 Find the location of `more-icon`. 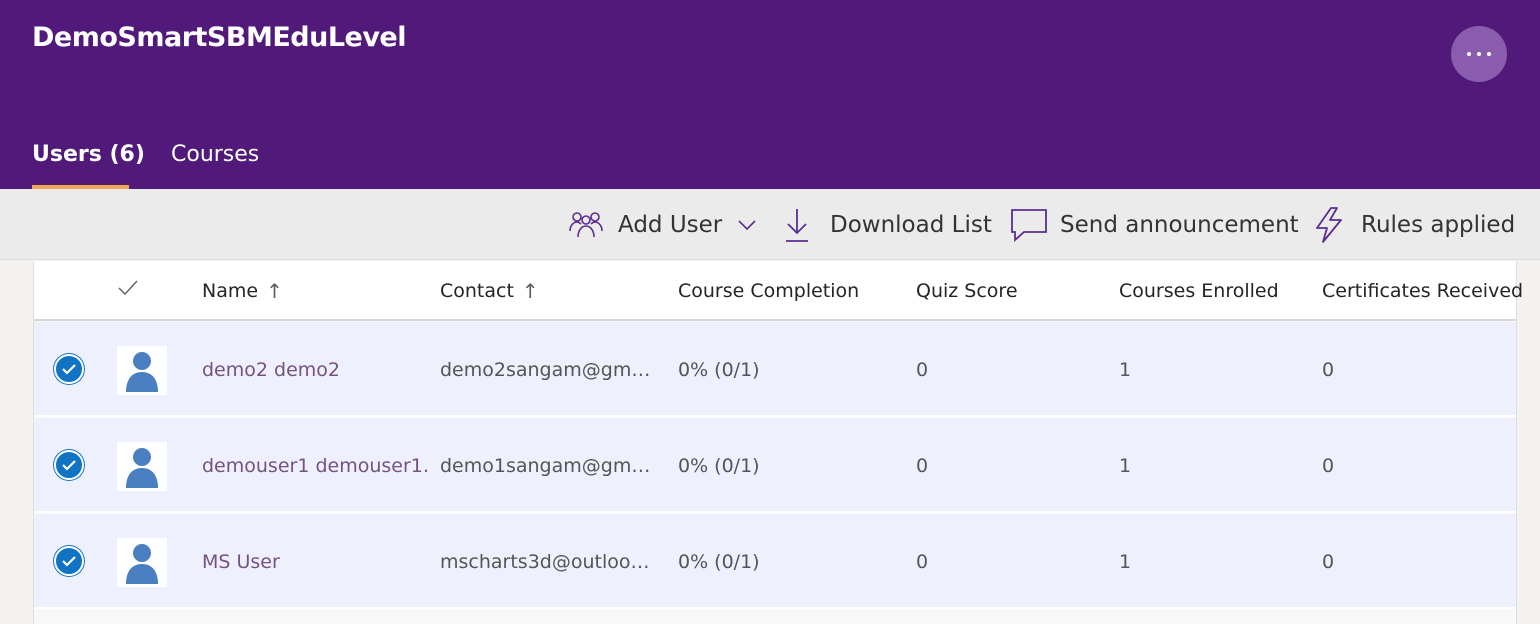

more-icon is located at coordinates (1469, 54).